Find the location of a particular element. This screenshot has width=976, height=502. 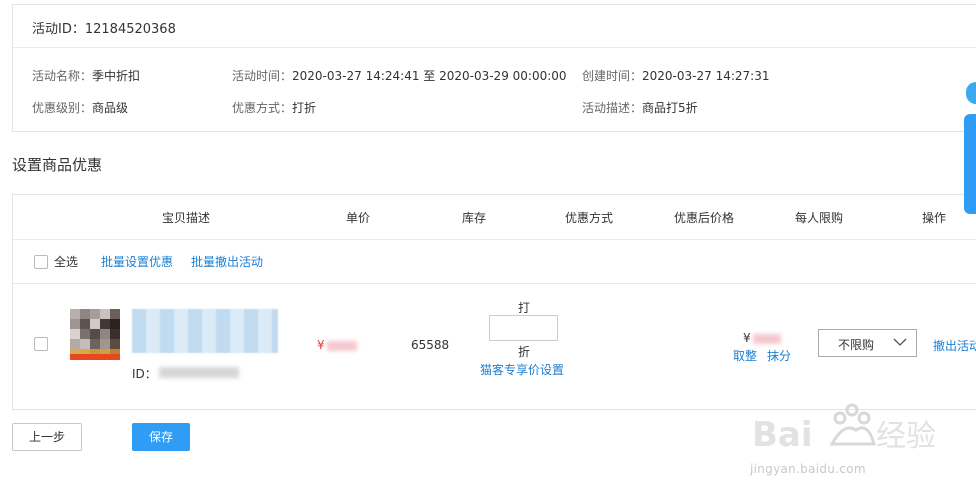

purchase-limit-select: 不限购 is located at coordinates (867, 343).